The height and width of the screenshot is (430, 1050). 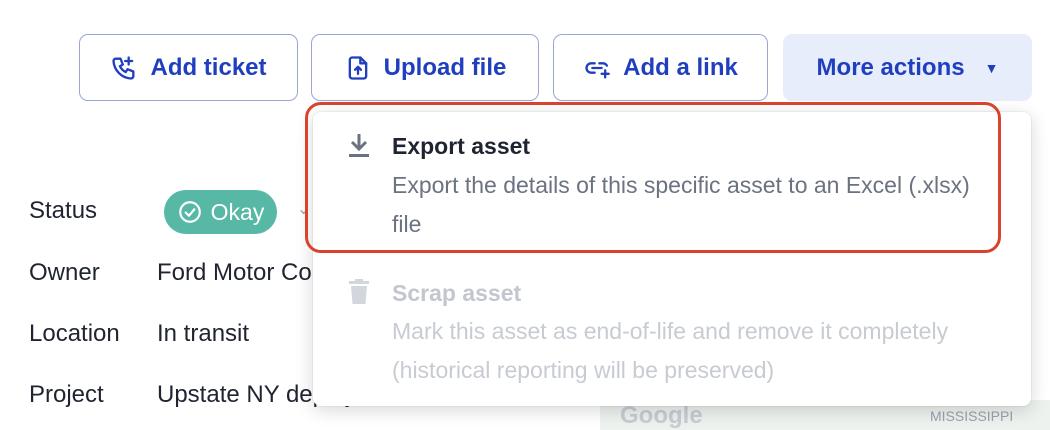 What do you see at coordinates (359, 146) in the screenshot?
I see `download-icon` at bounding box center [359, 146].